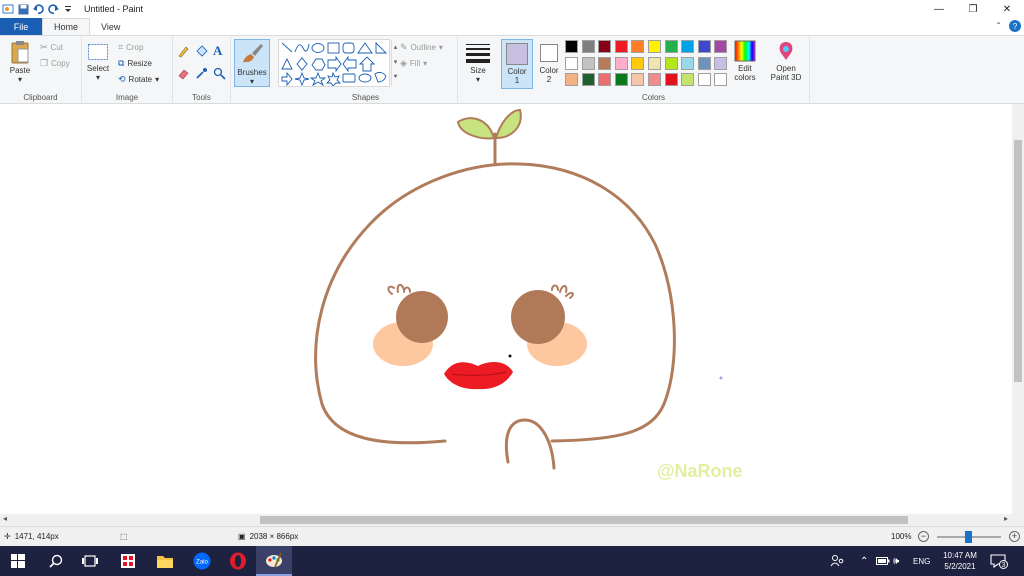  What do you see at coordinates (20, 70) in the screenshot?
I see `paste-label: Paste` at bounding box center [20, 70].